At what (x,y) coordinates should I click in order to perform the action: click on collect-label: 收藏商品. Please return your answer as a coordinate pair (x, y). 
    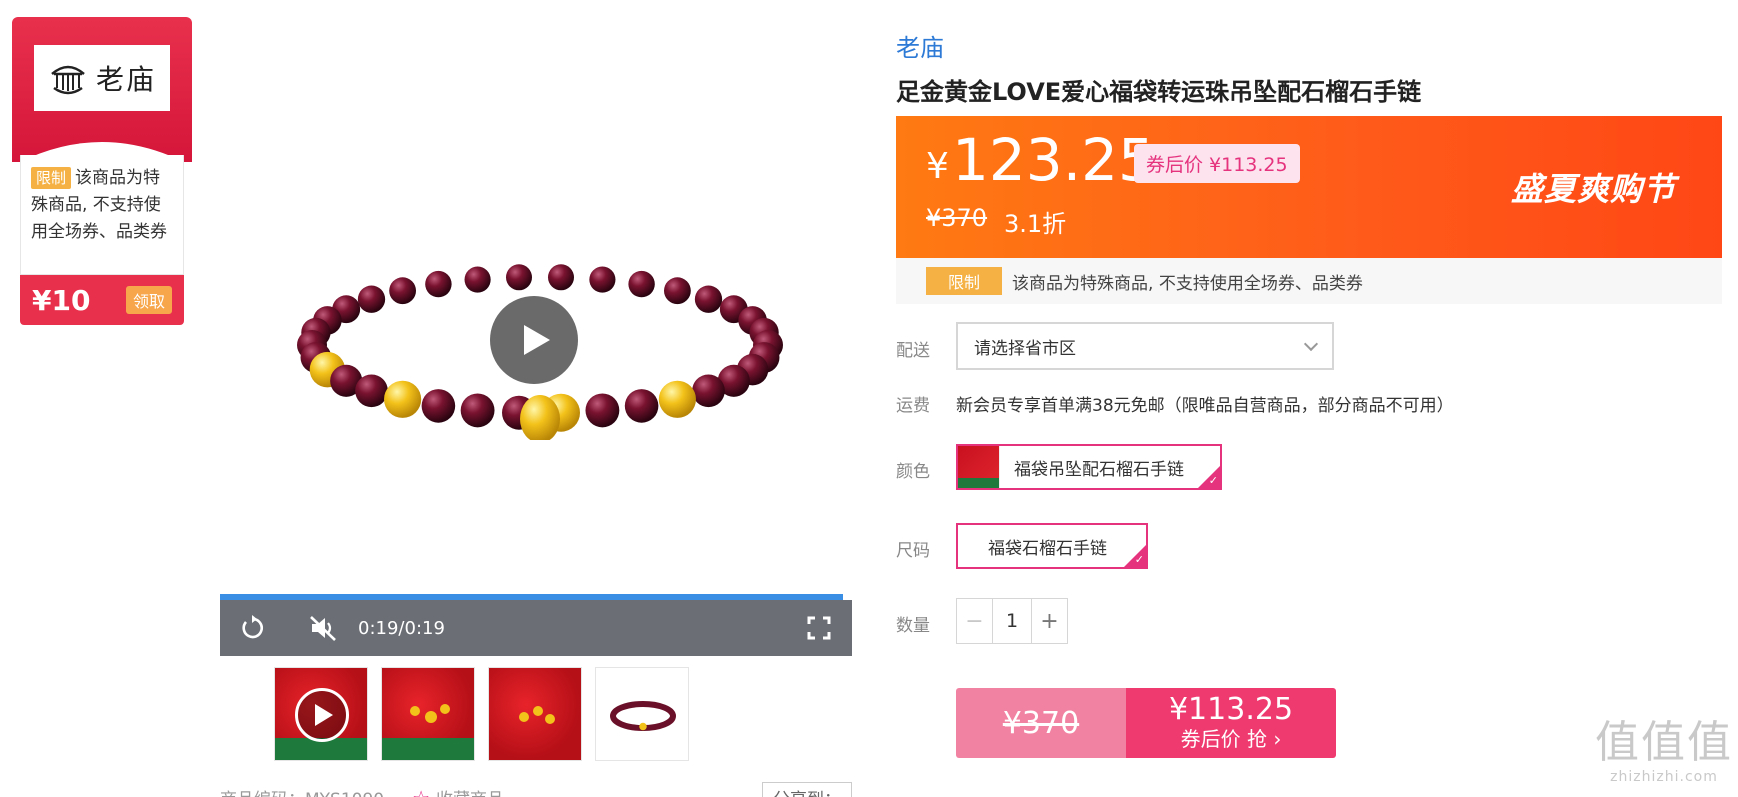
    Looking at the image, I should click on (470, 791).